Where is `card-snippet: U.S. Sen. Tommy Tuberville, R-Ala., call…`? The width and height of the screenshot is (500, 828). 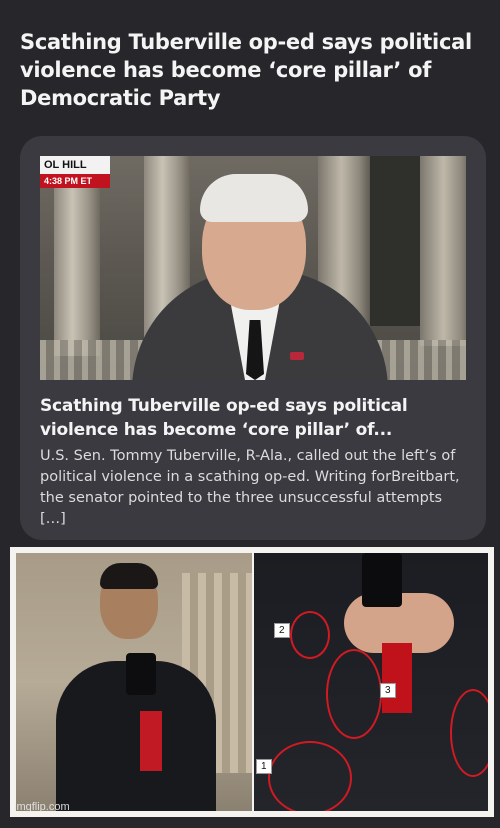 card-snippet: U.S. Sen. Tommy Tuberville, R-Ala., call… is located at coordinates (250, 487).